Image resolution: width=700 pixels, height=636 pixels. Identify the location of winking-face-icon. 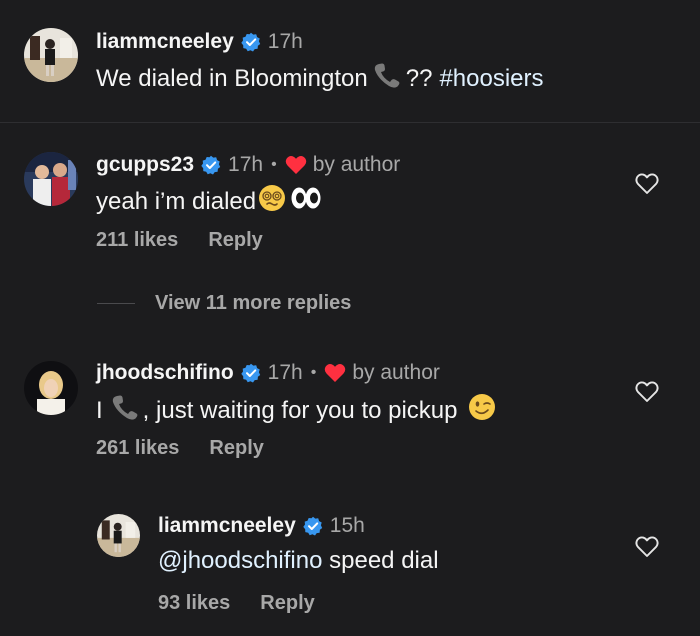
(482, 410).